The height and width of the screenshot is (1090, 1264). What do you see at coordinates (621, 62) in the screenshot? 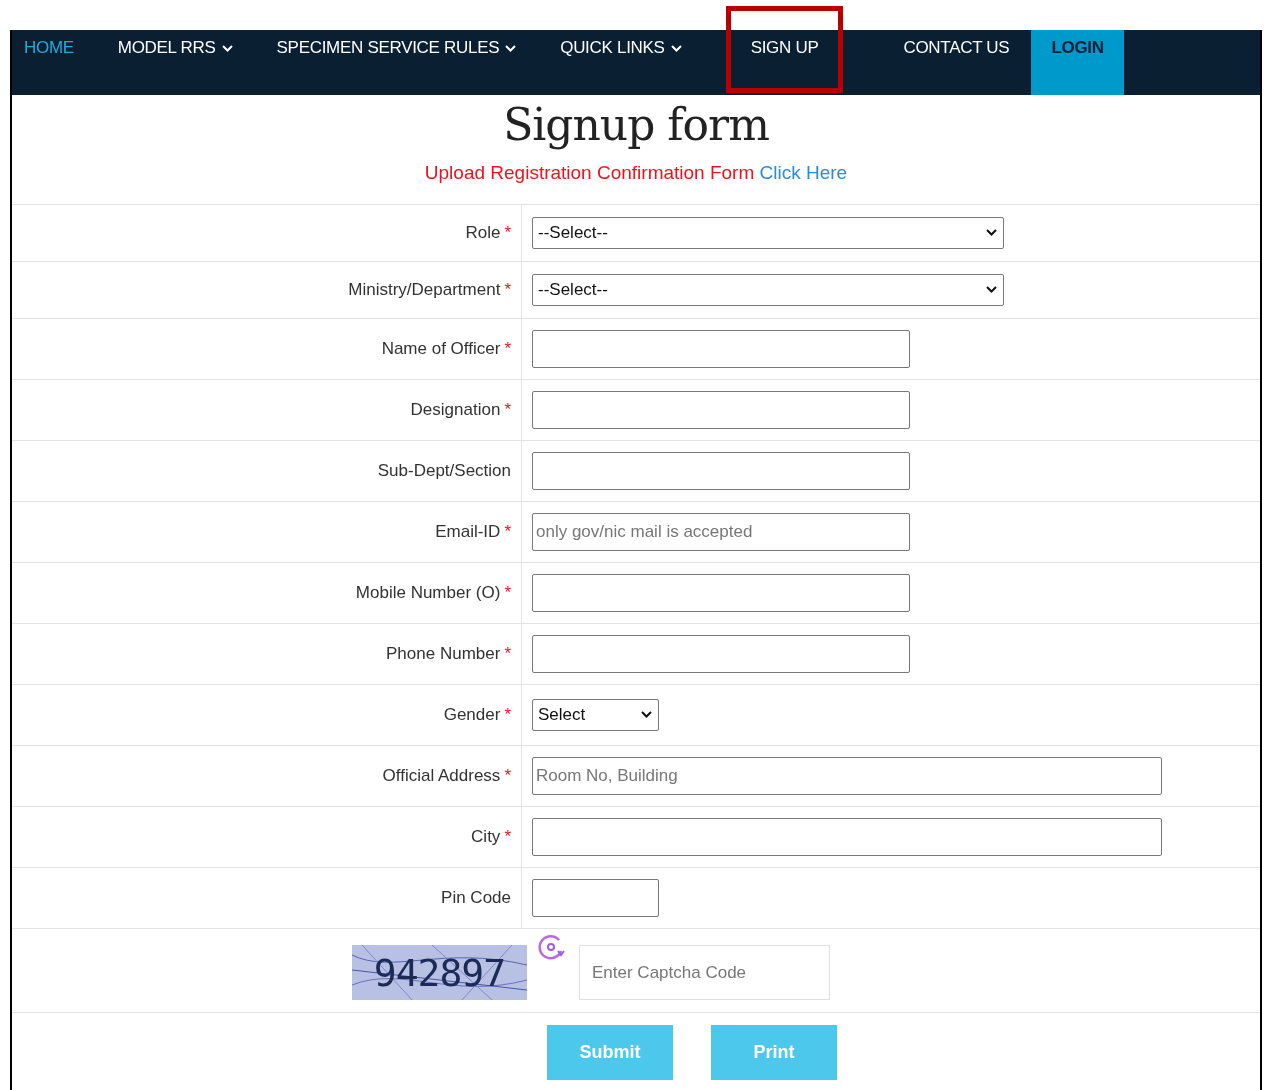
I see `nav-link: QUICK LINKS` at bounding box center [621, 62].